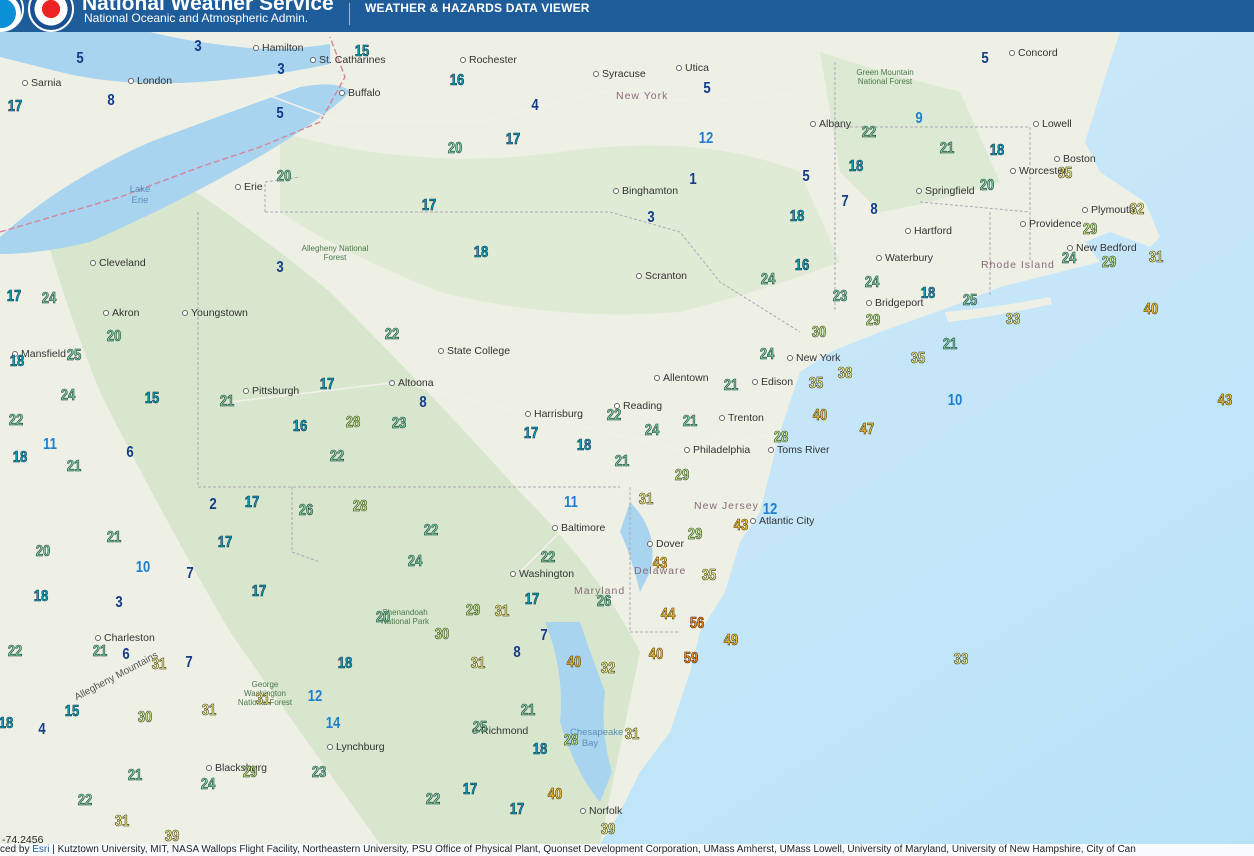 Image resolution: width=1254 pixels, height=856 pixels. What do you see at coordinates (151, 399) in the screenshot?
I see `station-value: 15` at bounding box center [151, 399].